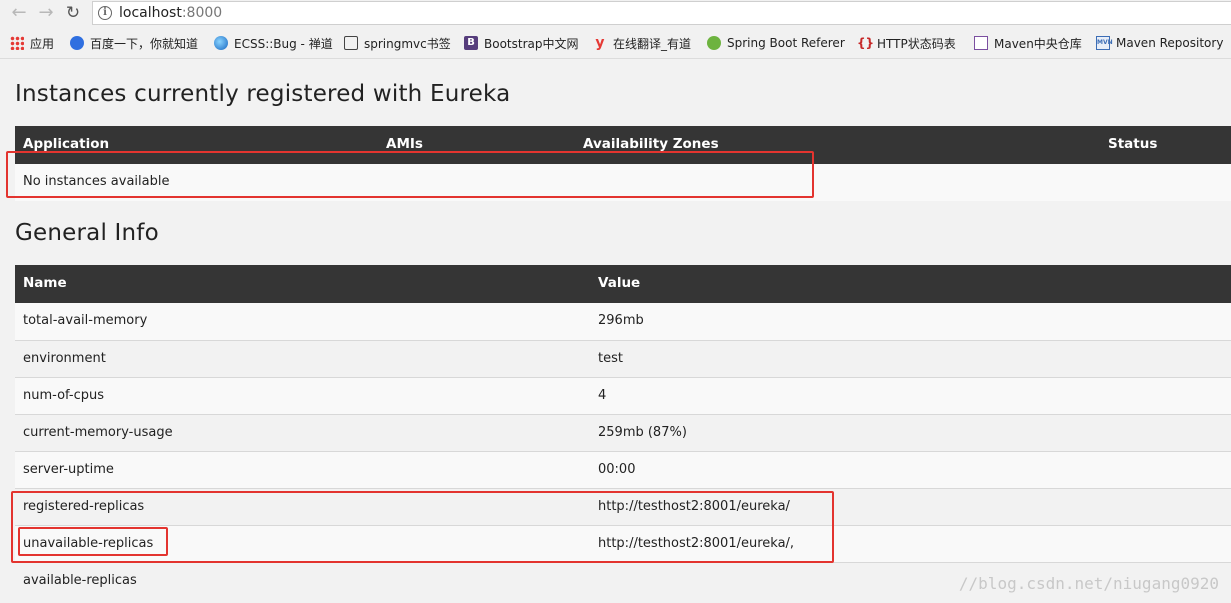  Describe the element at coordinates (73, 13) in the screenshot. I see `reload-icon: ↻` at that location.